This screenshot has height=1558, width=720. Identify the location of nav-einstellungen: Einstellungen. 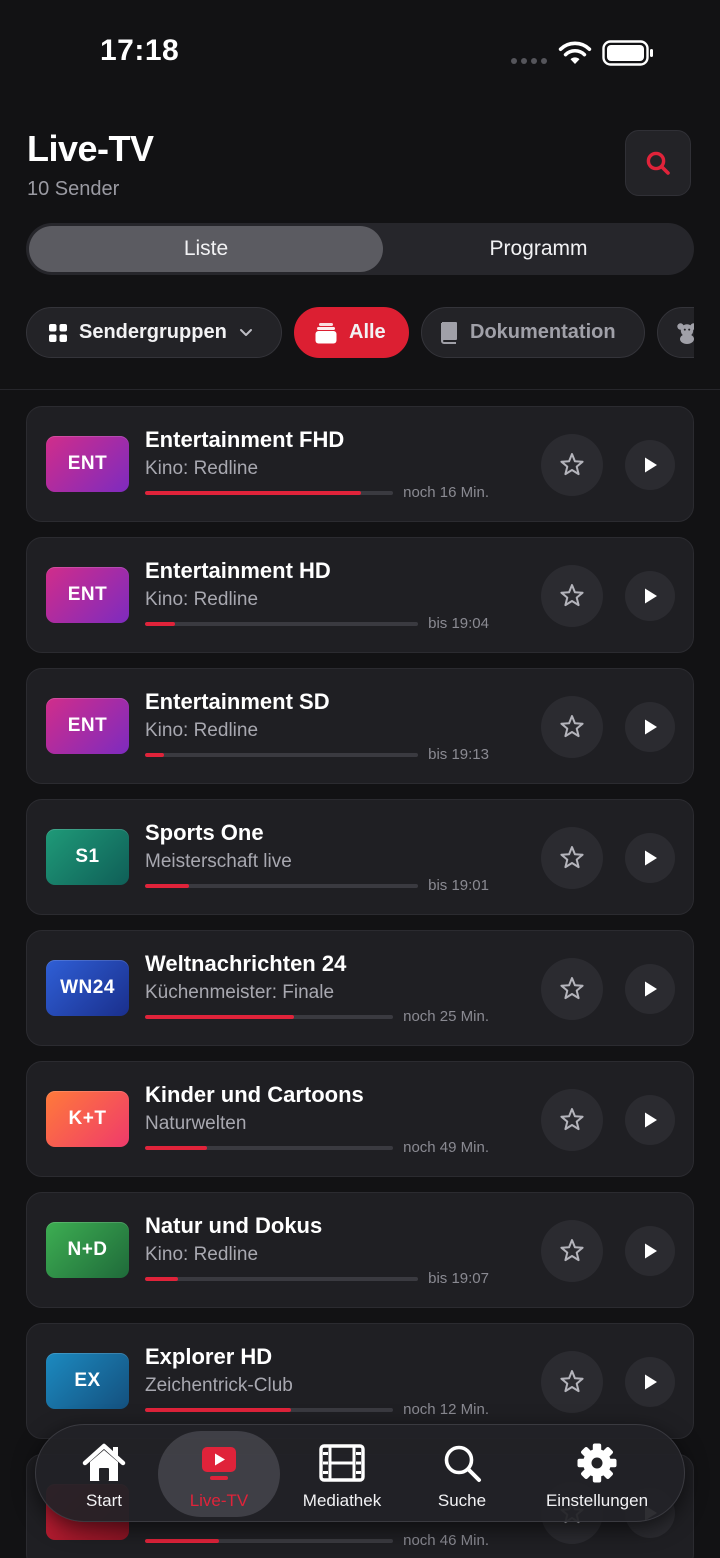
(597, 1473).